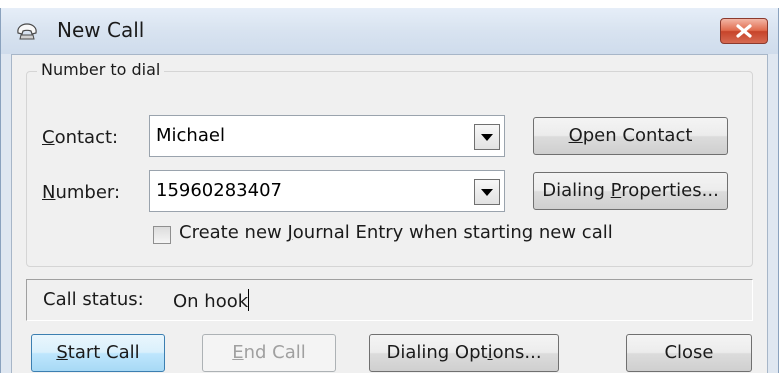 This screenshot has width=779, height=373. What do you see at coordinates (93, 299) in the screenshot?
I see `call-status-label: Call status:` at bounding box center [93, 299].